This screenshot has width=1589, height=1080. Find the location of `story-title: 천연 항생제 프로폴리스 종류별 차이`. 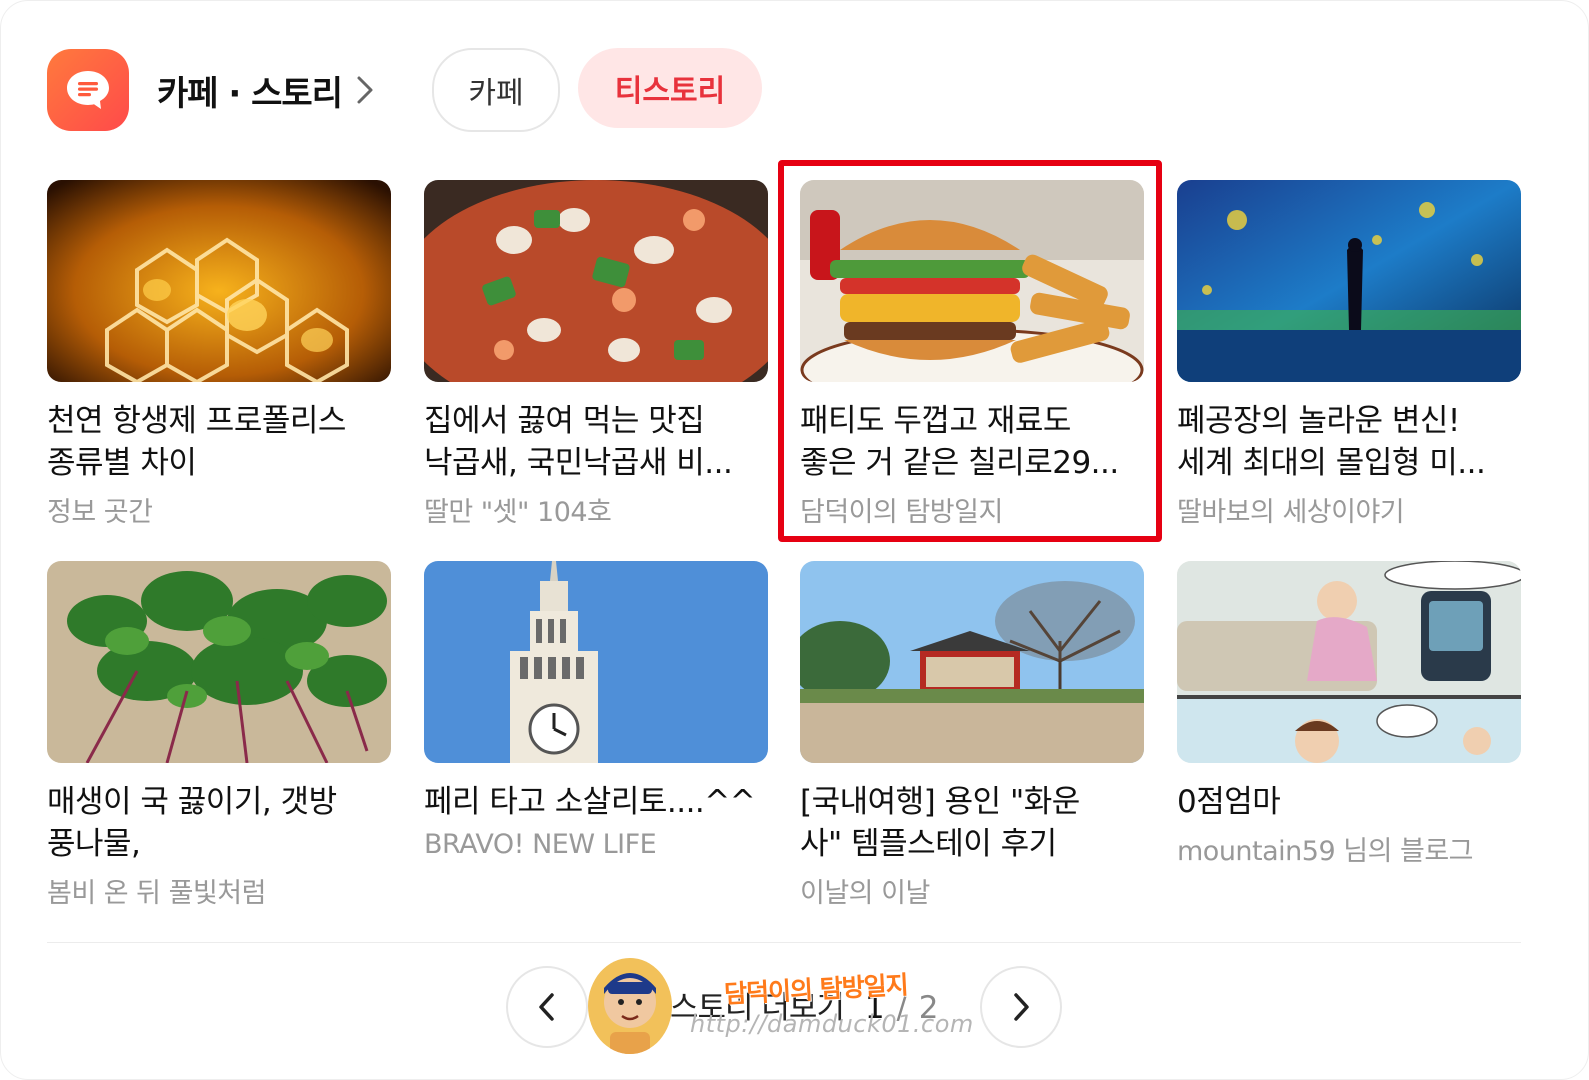

story-title: 천연 항생제 프로폴리스 종류별 차이 is located at coordinates (196, 442).